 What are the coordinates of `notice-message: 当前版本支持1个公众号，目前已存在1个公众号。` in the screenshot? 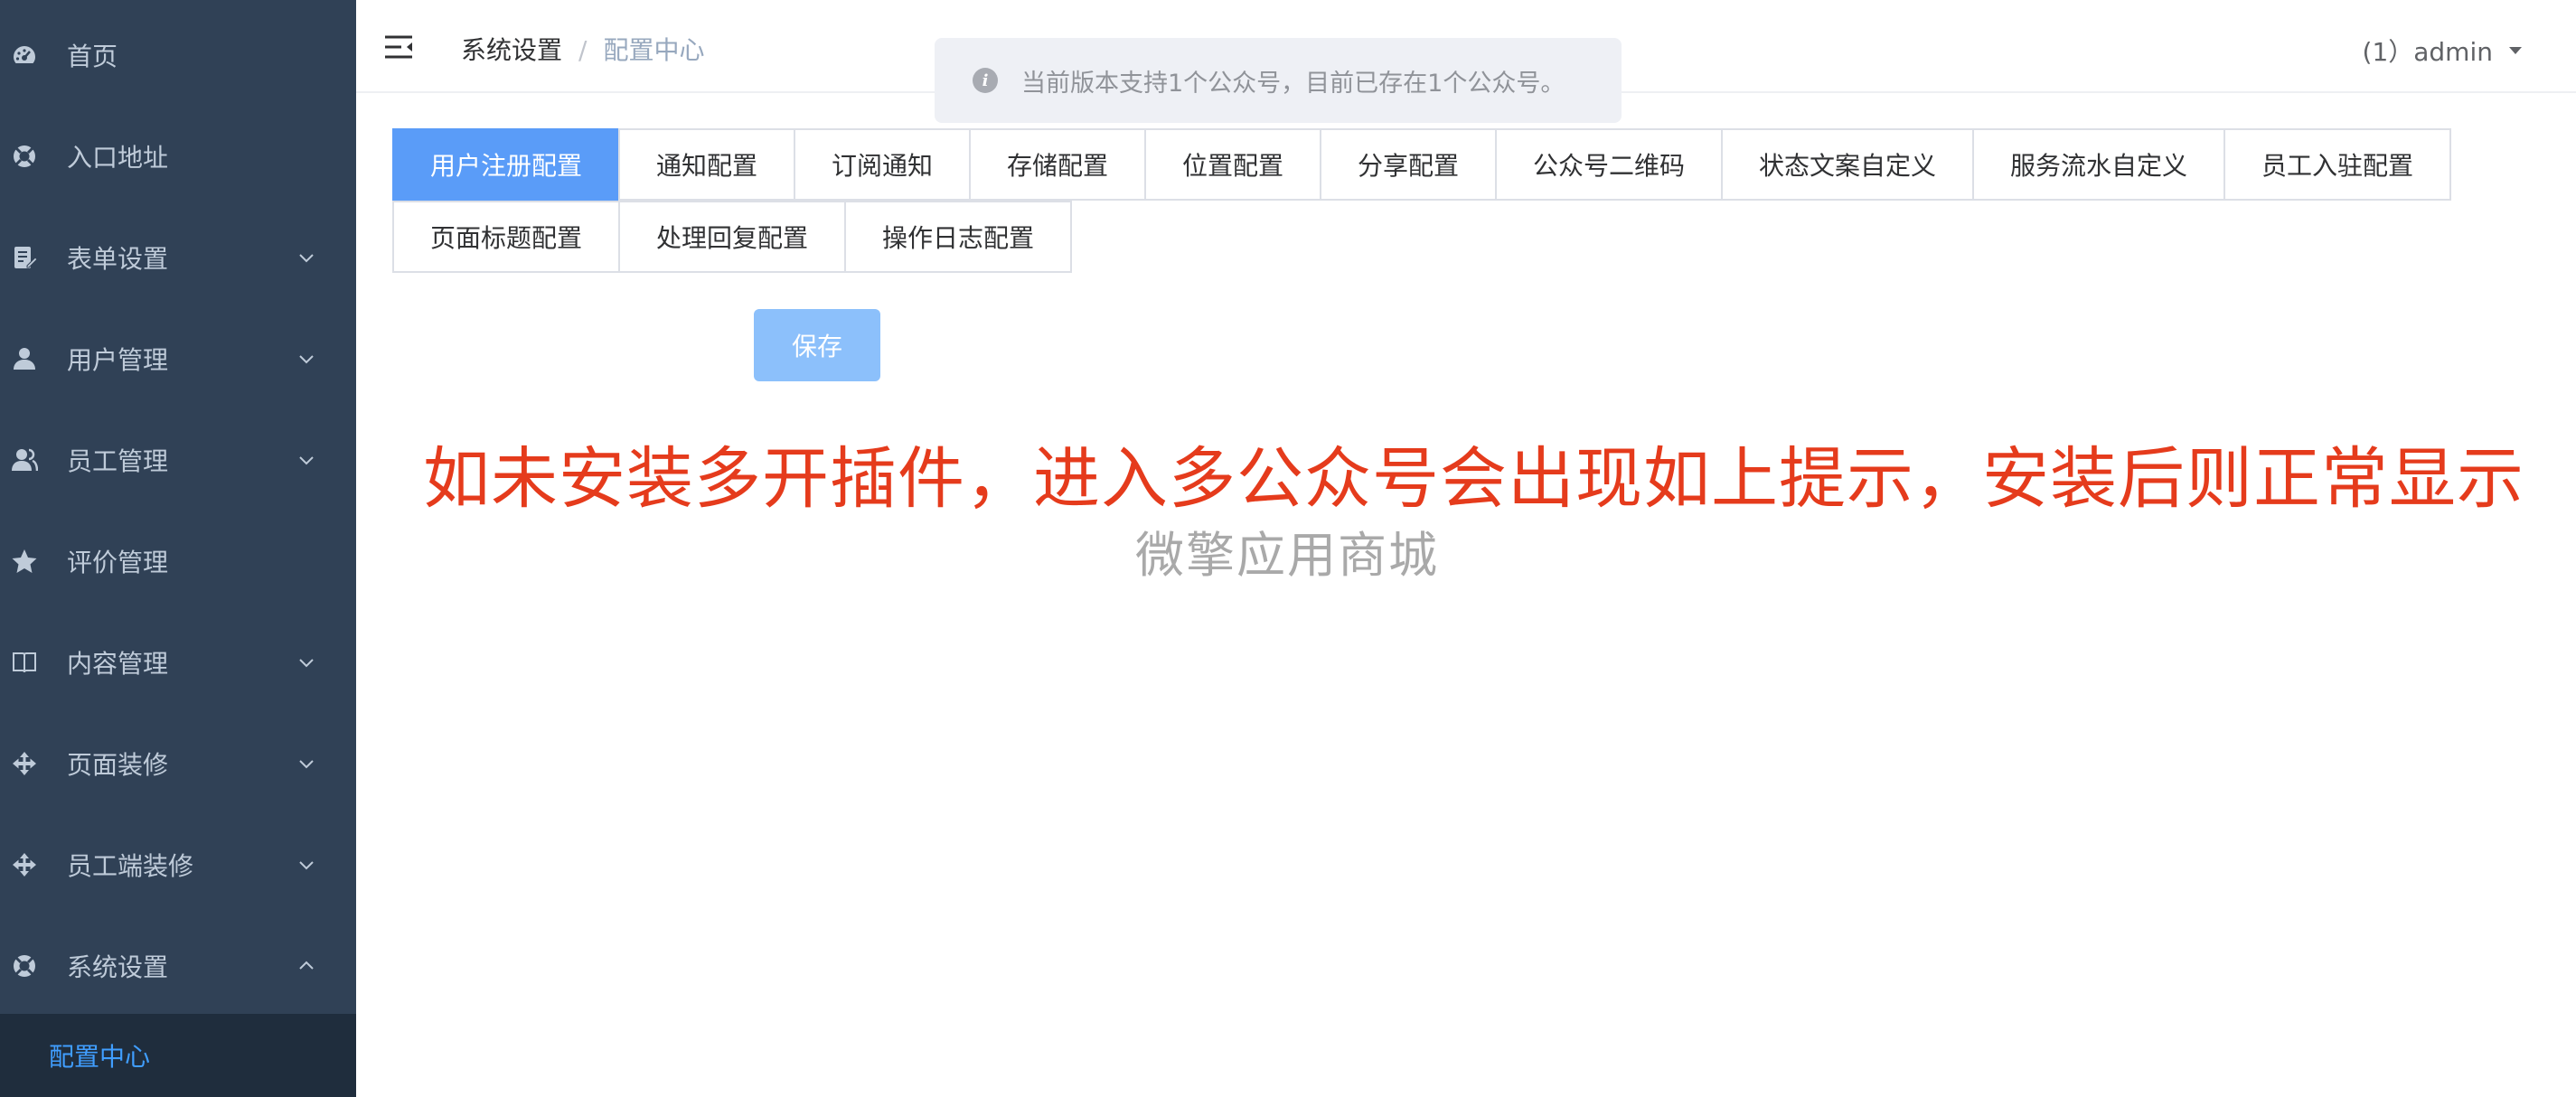 It's located at (1293, 83).